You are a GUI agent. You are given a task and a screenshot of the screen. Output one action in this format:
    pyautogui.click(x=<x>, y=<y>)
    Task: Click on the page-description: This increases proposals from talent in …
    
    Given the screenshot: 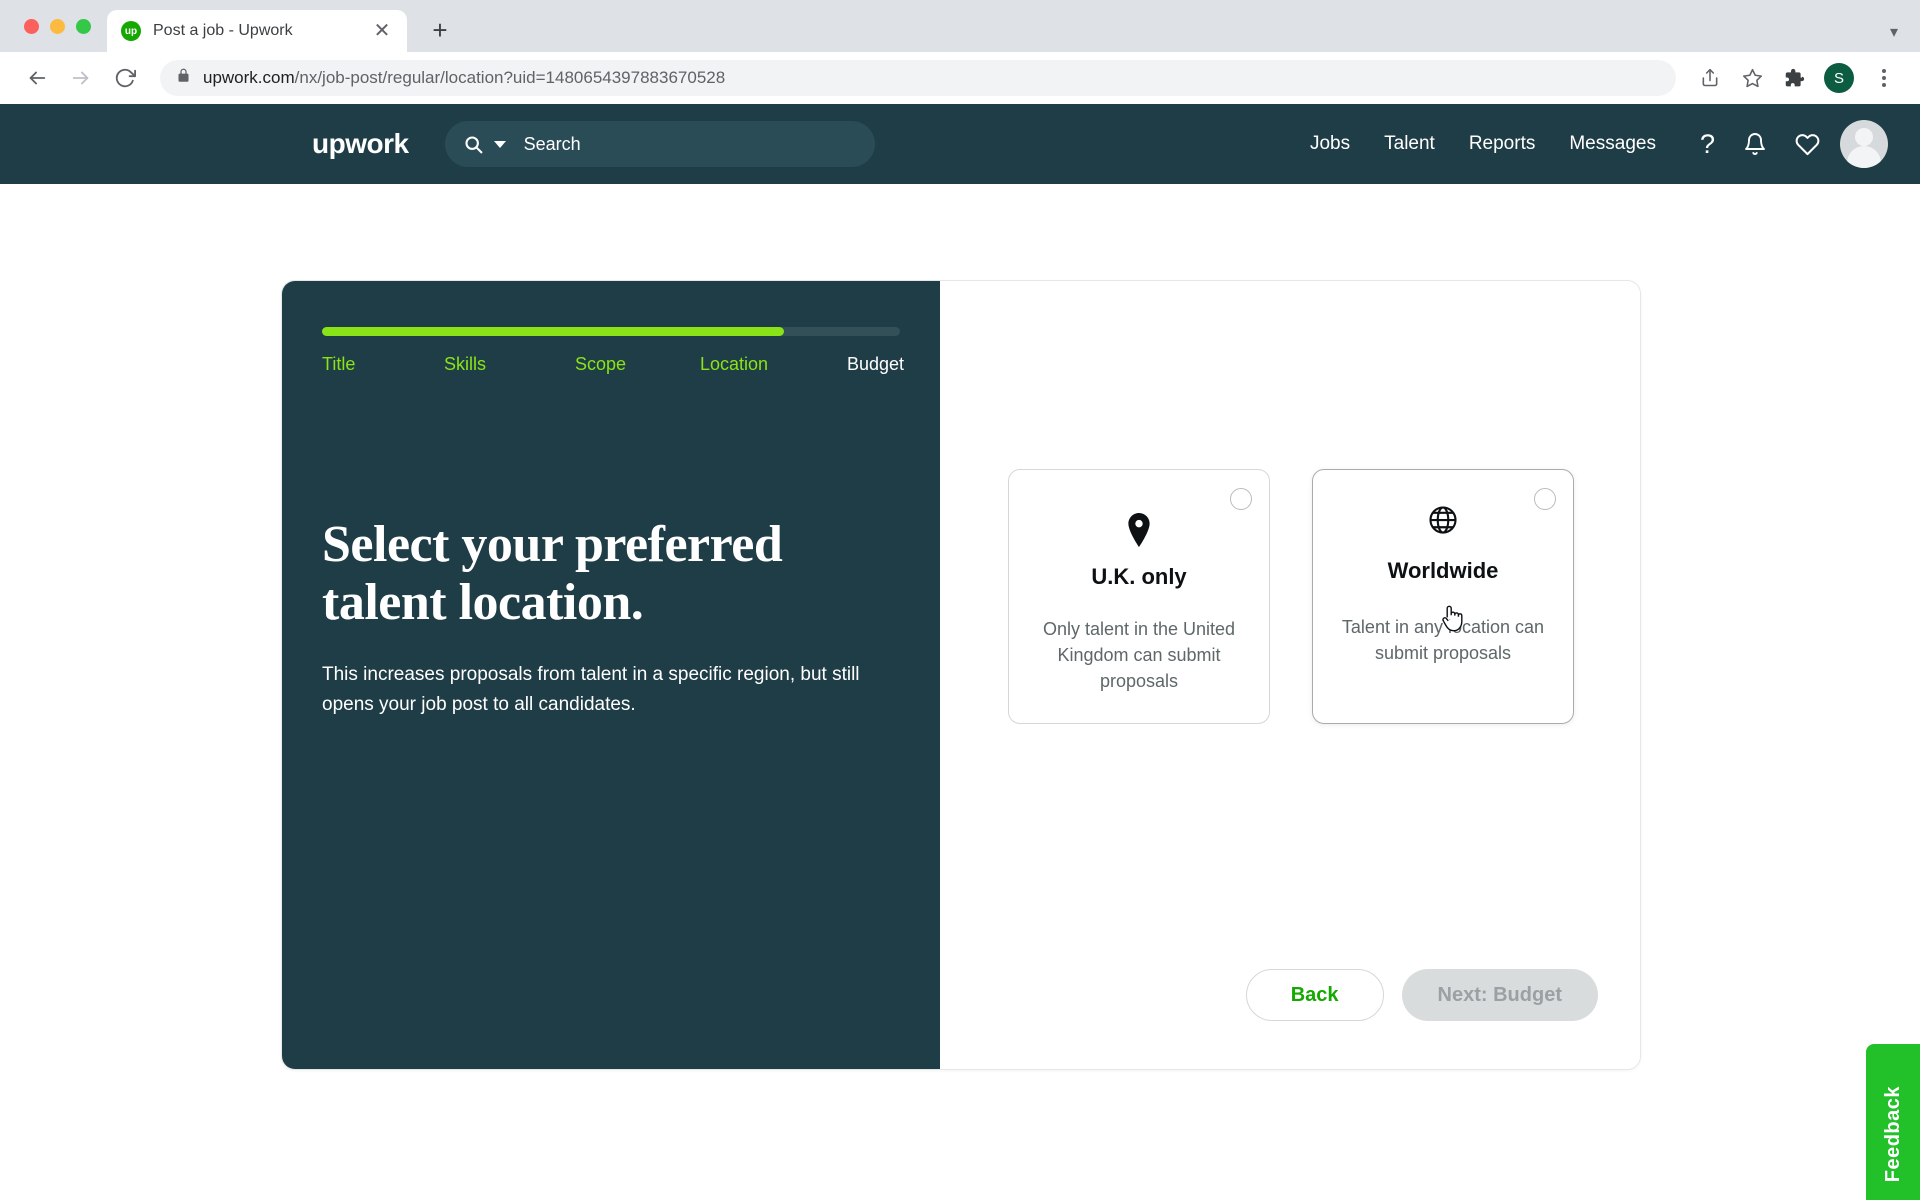 What is the action you would take?
    pyautogui.click(x=591, y=689)
    